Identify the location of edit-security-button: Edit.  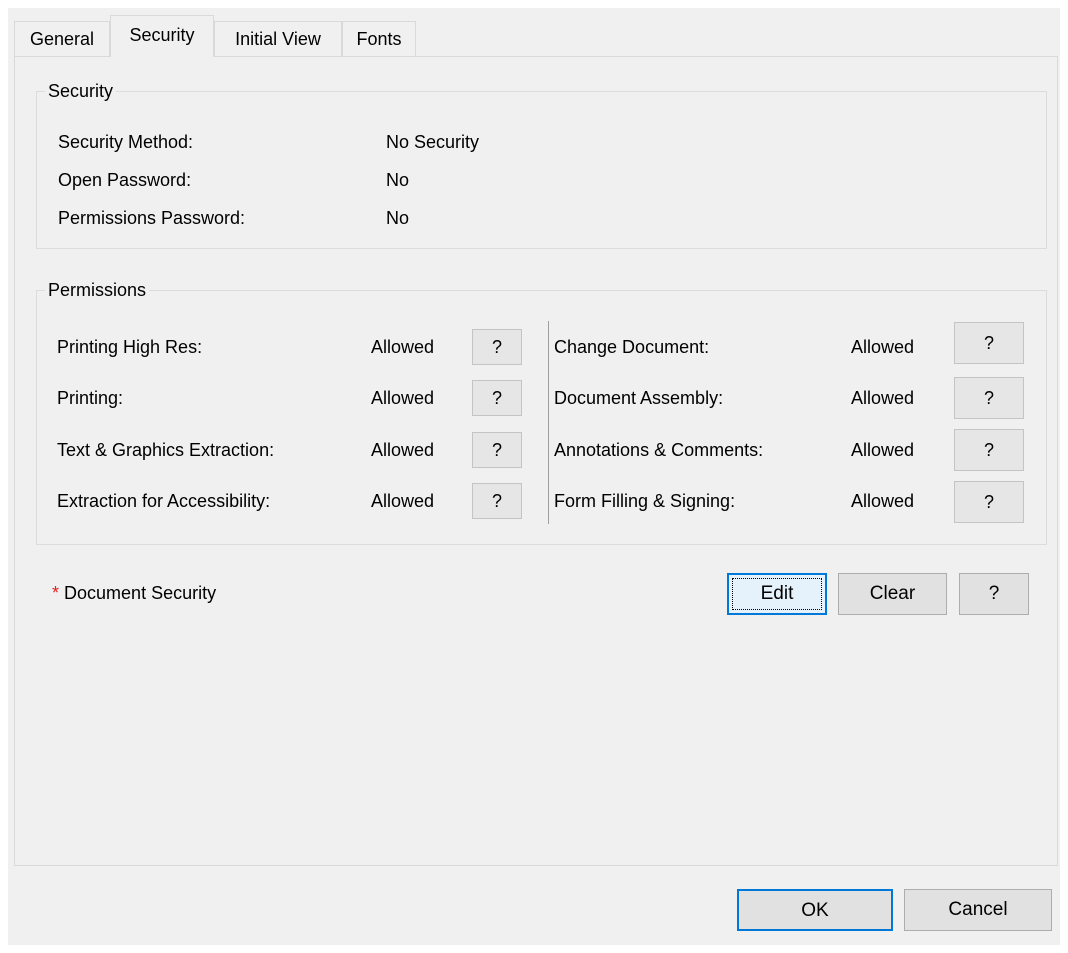
(777, 594).